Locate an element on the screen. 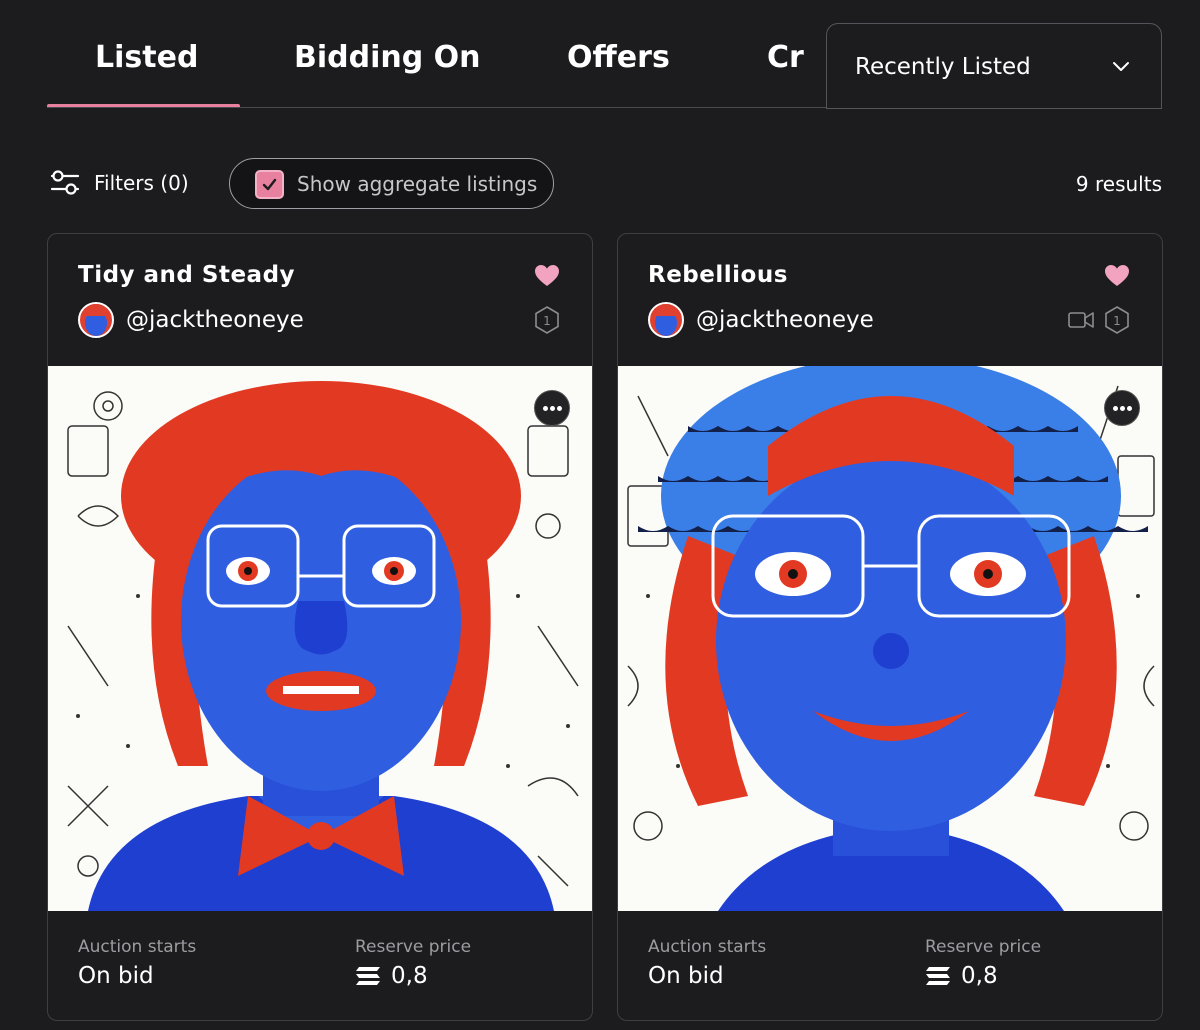 The image size is (1200, 1030). active-tab-indicator is located at coordinates (143, 105).